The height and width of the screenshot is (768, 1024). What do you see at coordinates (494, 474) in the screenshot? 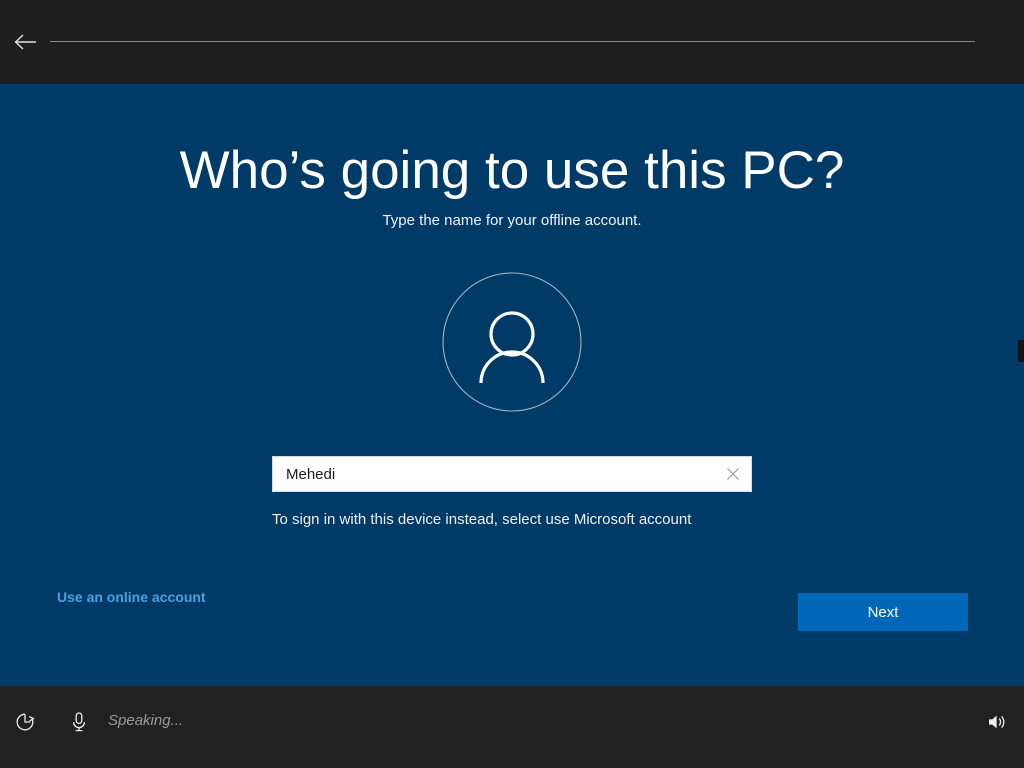
I see `name-input` at bounding box center [494, 474].